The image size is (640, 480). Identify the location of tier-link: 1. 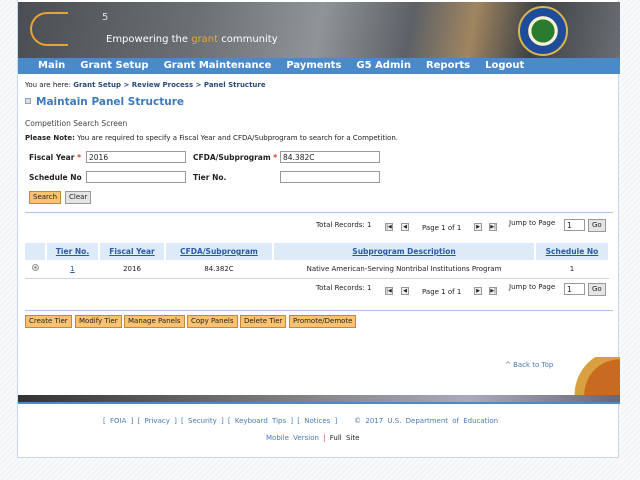
(72, 269).